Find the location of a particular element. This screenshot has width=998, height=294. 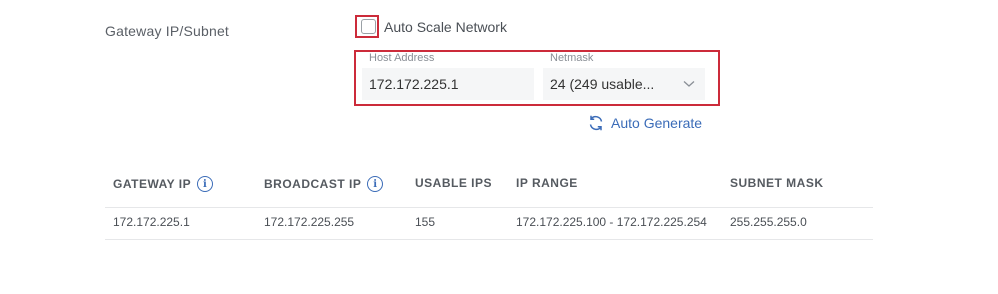

cell-gateway-ip: 172.172.225.1 is located at coordinates (151, 222).